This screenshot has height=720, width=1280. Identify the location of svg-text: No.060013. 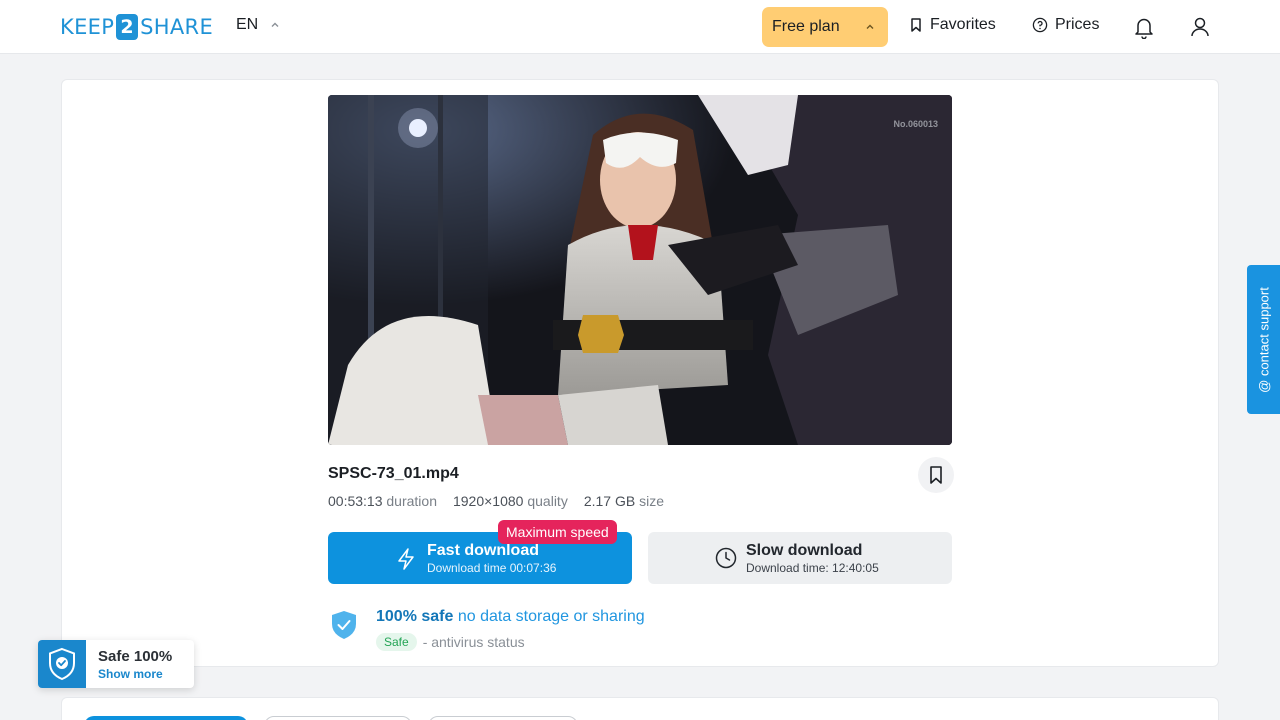
(915, 124).